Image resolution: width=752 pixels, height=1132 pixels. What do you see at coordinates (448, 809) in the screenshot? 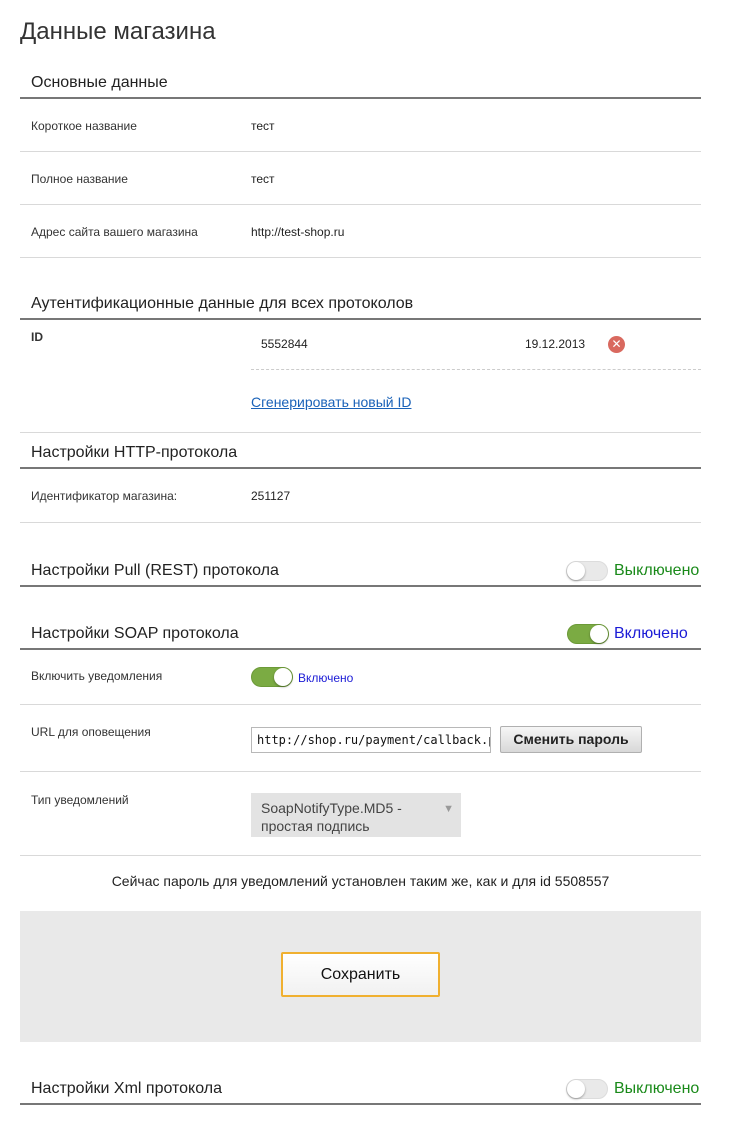
I see `arrow-down-icon: ▼` at bounding box center [448, 809].